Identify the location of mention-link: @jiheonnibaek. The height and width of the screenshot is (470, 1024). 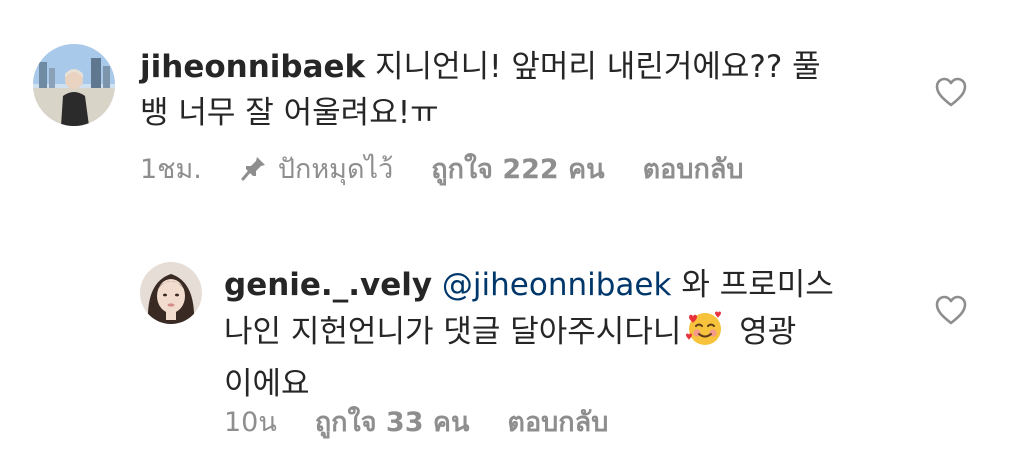
(557, 285).